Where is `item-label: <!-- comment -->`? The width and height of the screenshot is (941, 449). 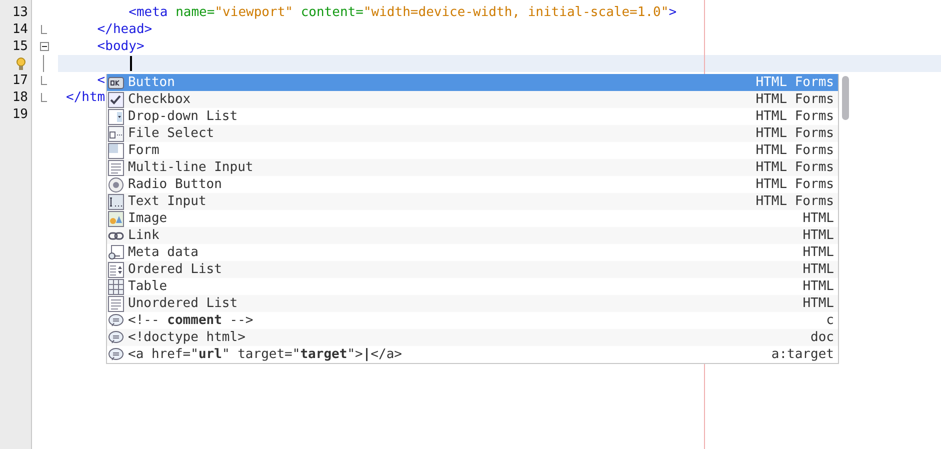 item-label: <!-- comment --> is located at coordinates (191, 320).